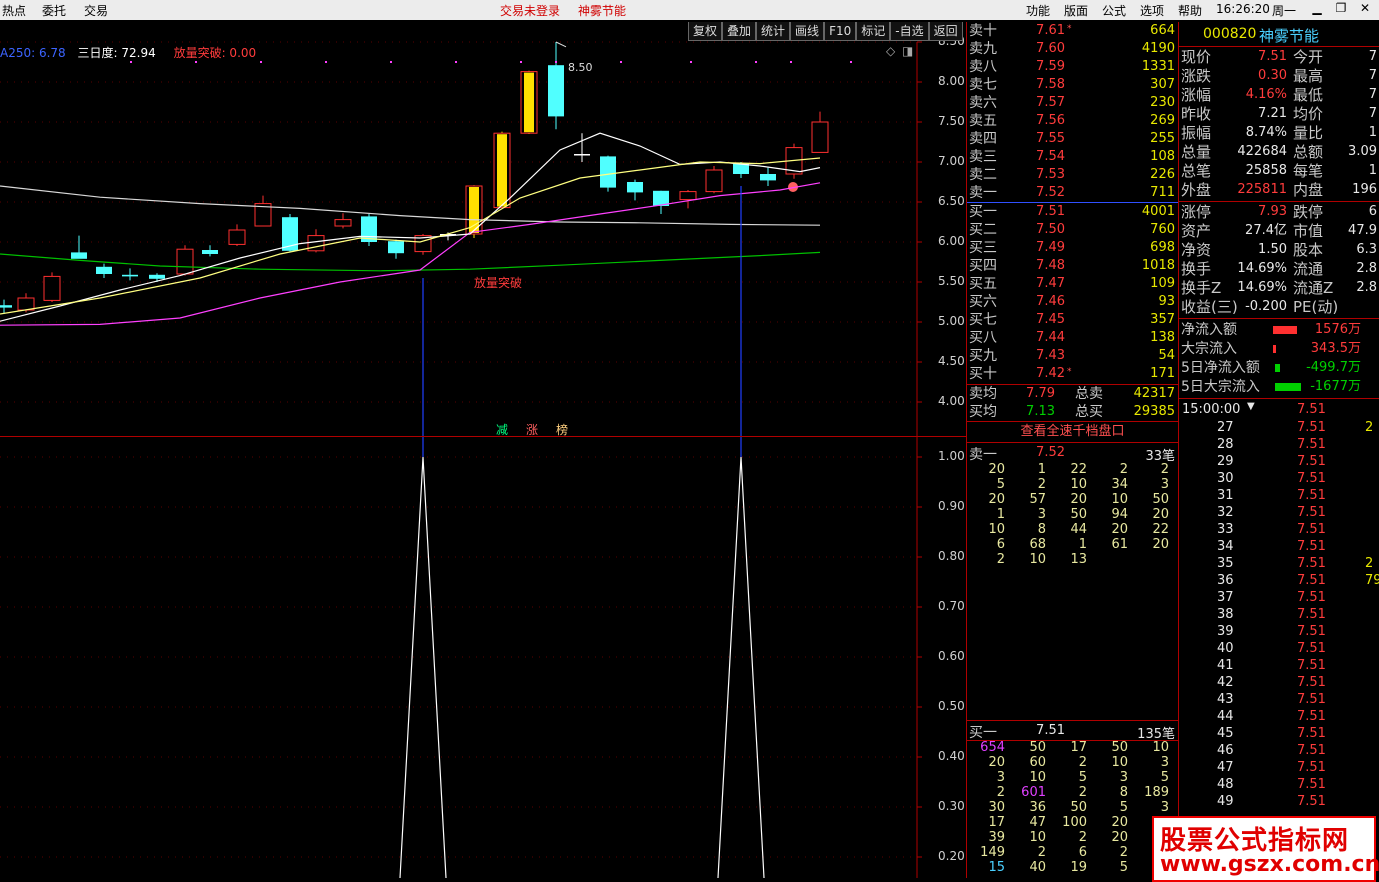  What do you see at coordinates (807, 31) in the screenshot?
I see `toolbar-draw: 画线` at bounding box center [807, 31].